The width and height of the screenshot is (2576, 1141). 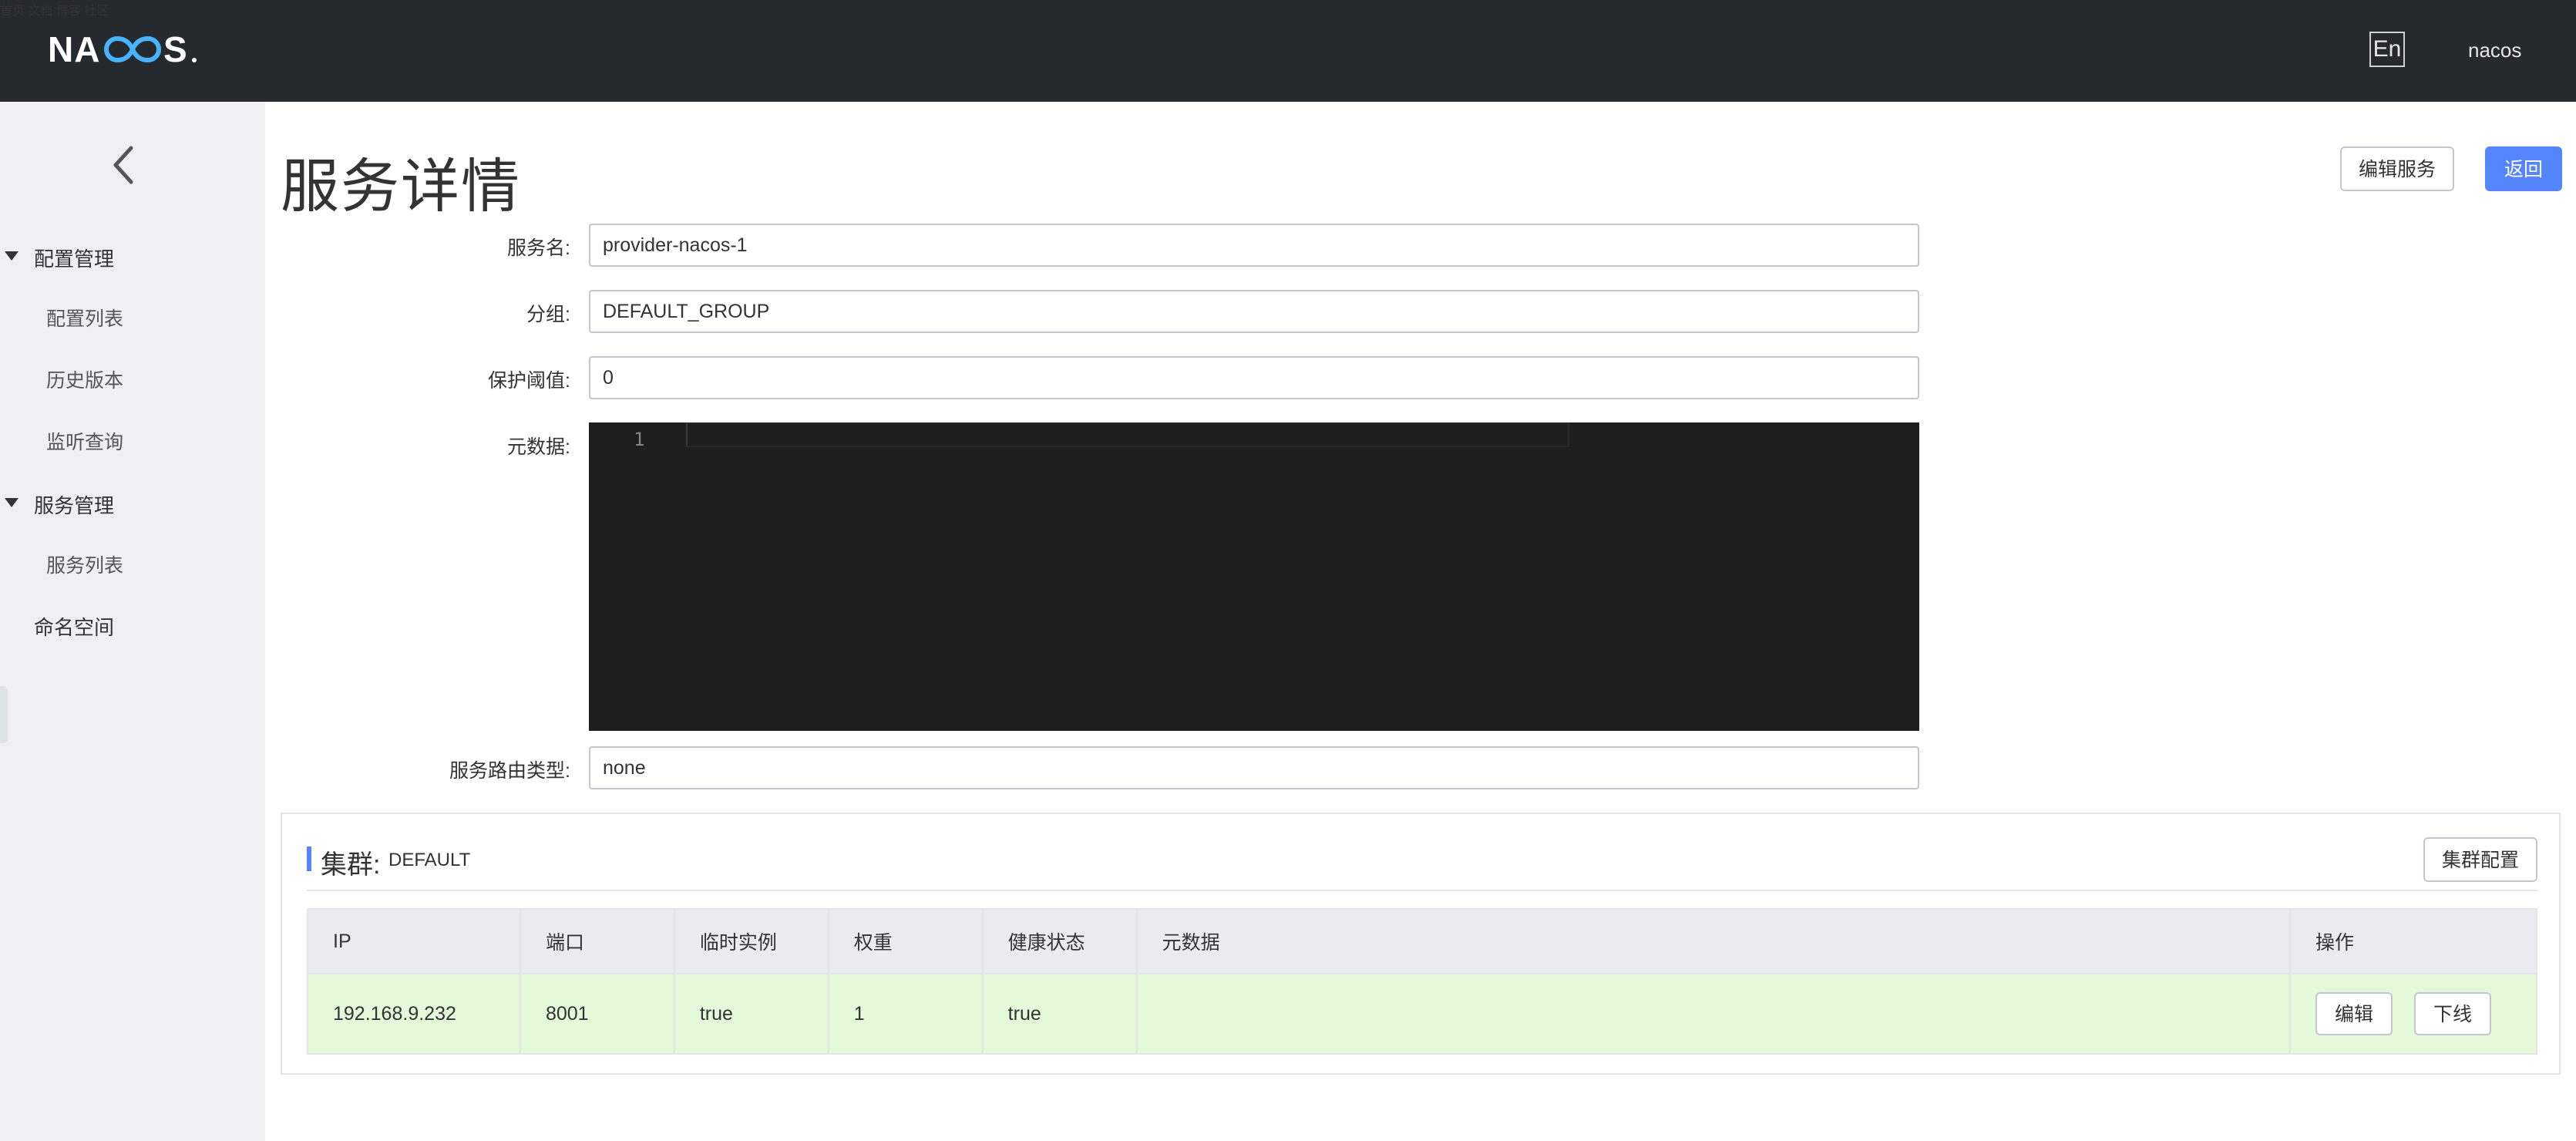 I want to click on group-field: DEFAULT_GROUP, so click(x=1254, y=311).